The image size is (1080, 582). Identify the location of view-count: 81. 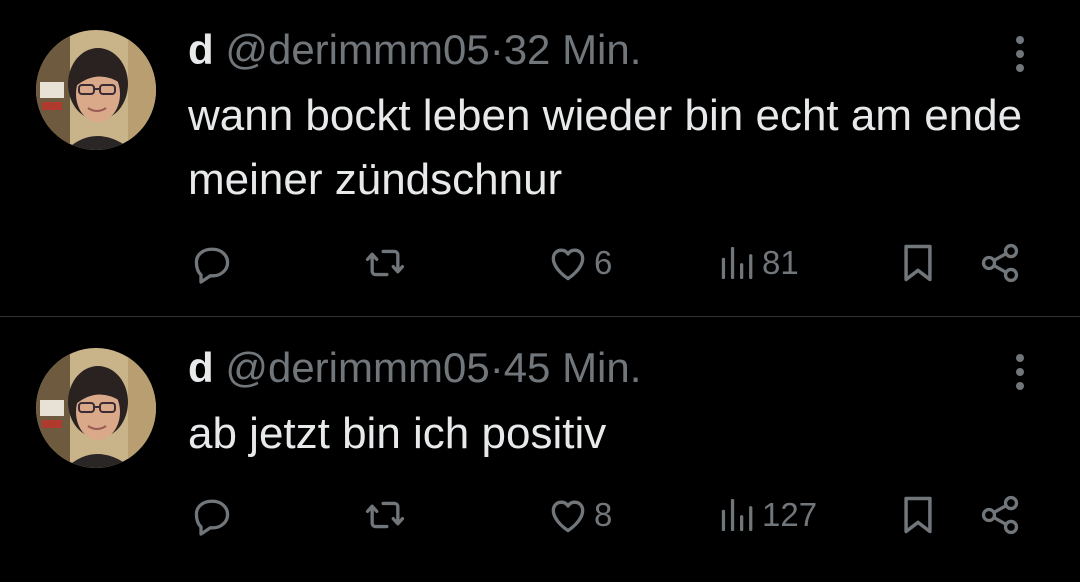
(780, 262).